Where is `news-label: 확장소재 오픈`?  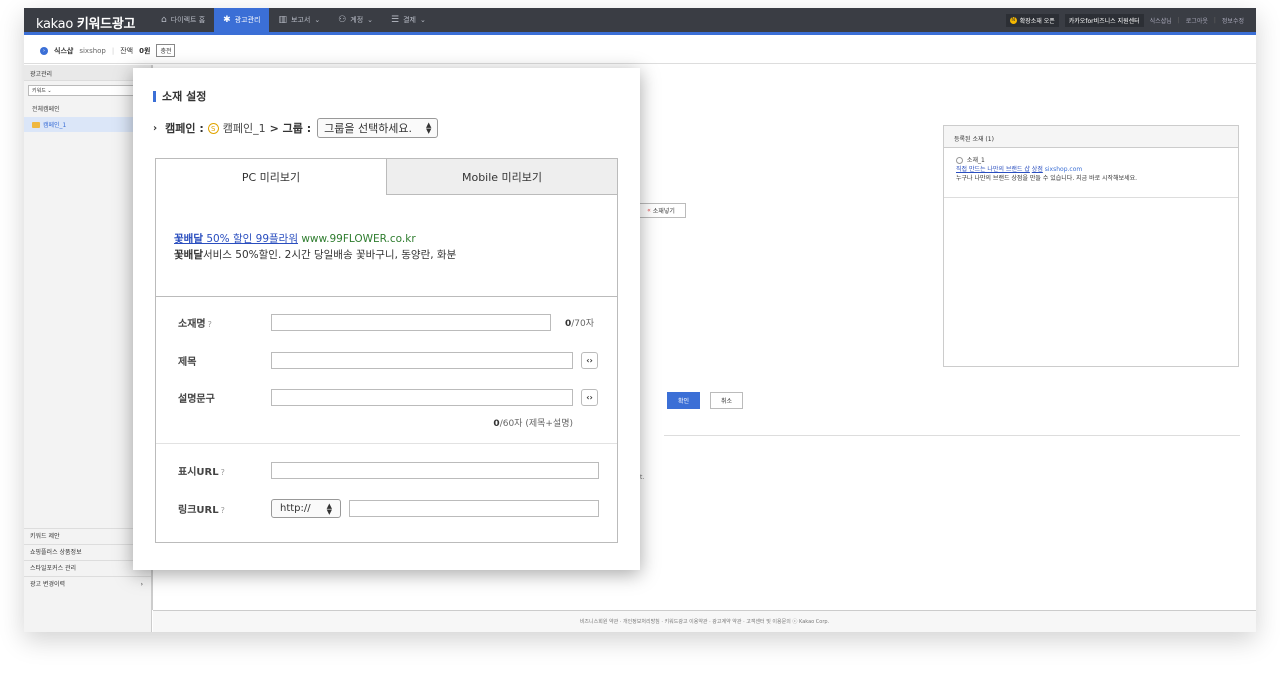
news-label: 확장소재 오픈 is located at coordinates (1037, 21).